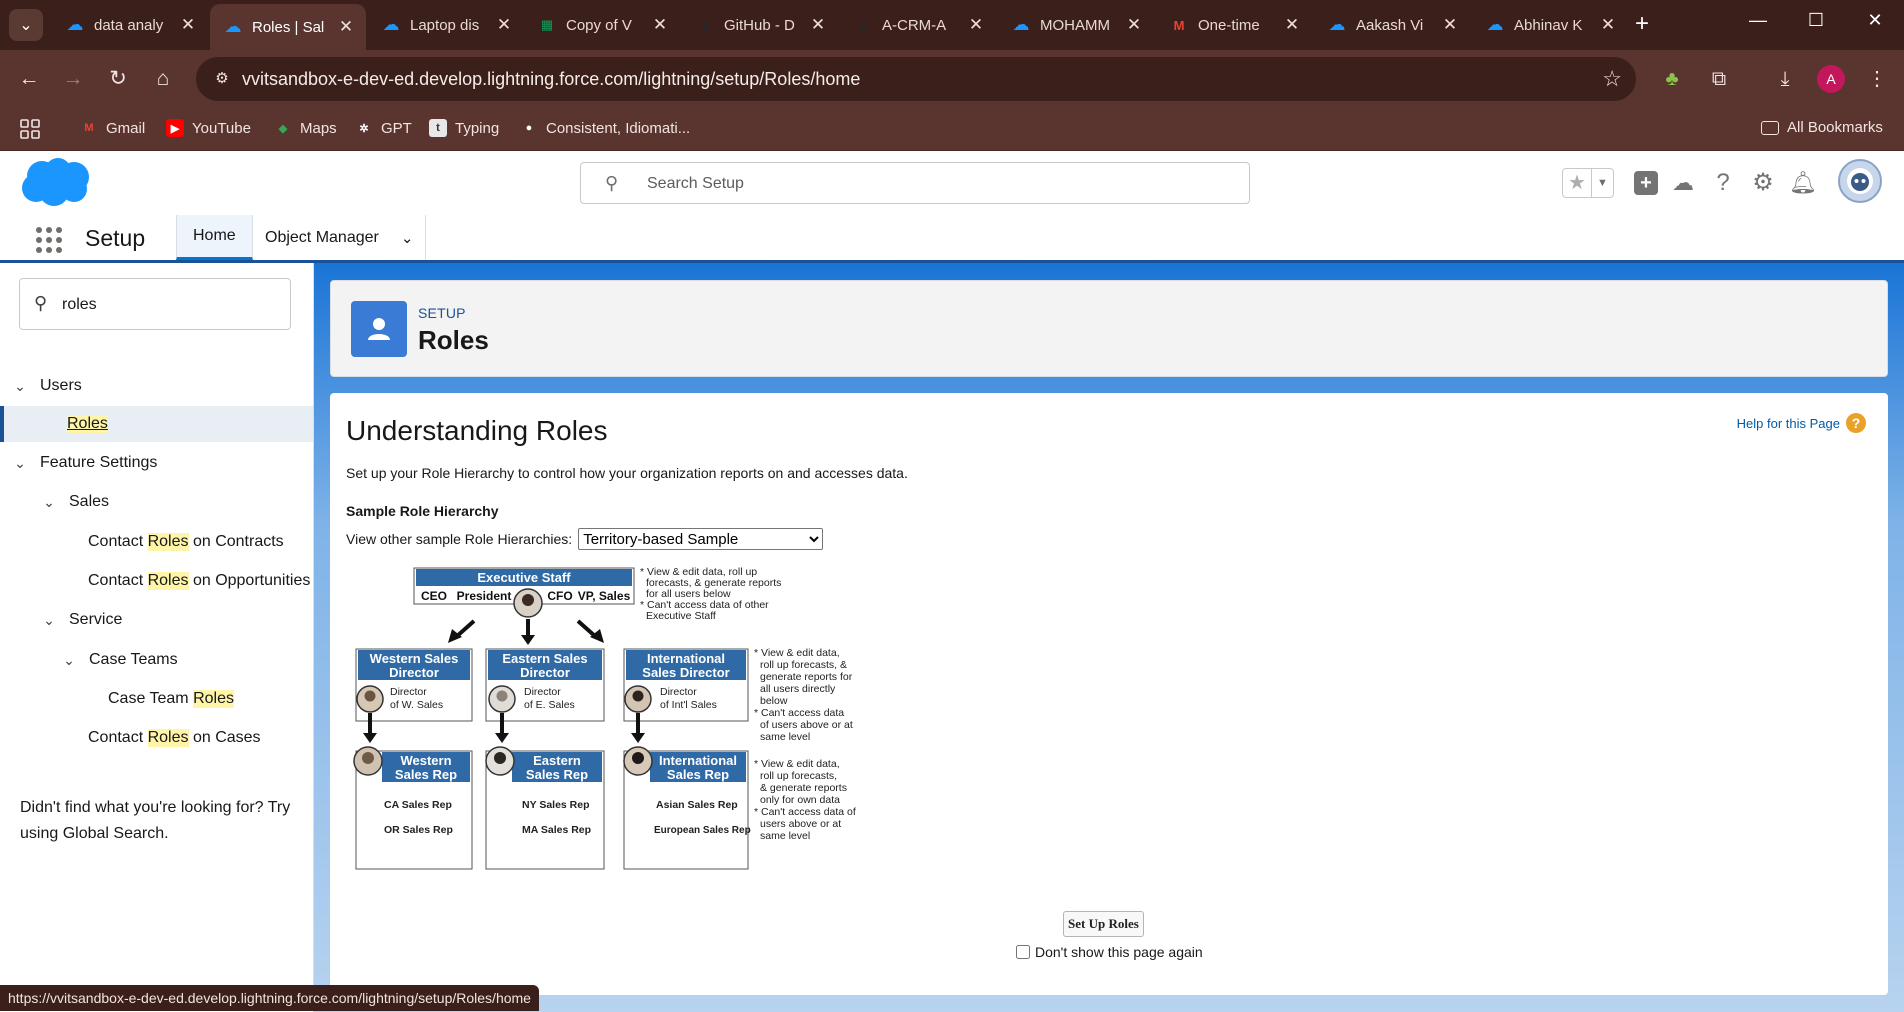 The image size is (1904, 1012). What do you see at coordinates (602, 25) in the screenshot?
I see `browser-tab: ▦ Copy of V ✕` at bounding box center [602, 25].